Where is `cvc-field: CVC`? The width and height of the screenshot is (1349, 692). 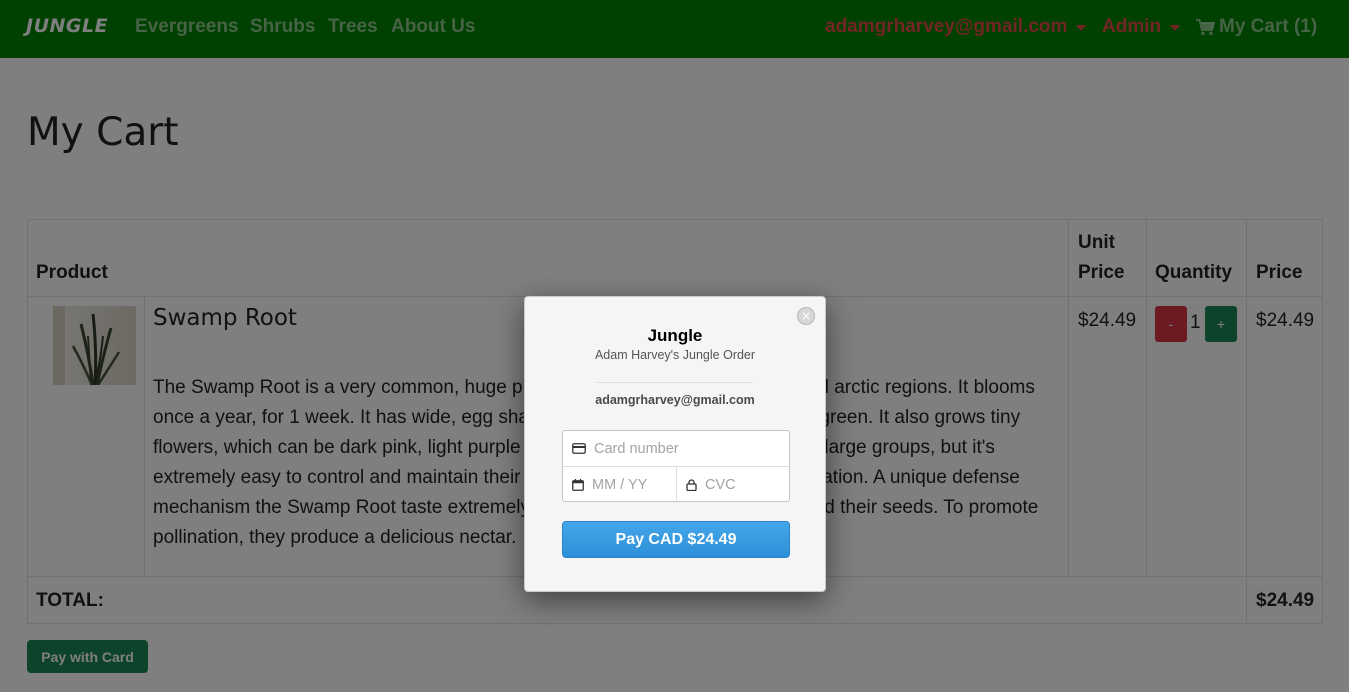 cvc-field: CVC is located at coordinates (733, 485).